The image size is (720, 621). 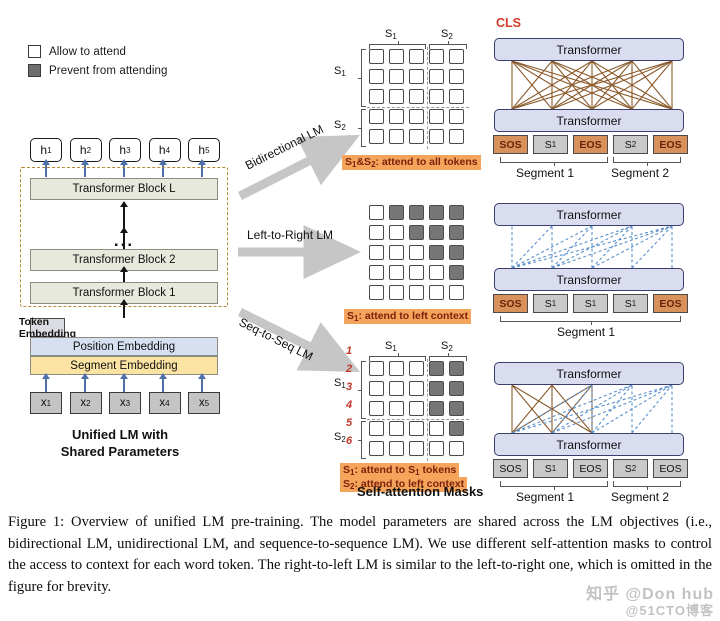 I want to click on mask1-row-bracket-s1, so click(x=362, y=78).